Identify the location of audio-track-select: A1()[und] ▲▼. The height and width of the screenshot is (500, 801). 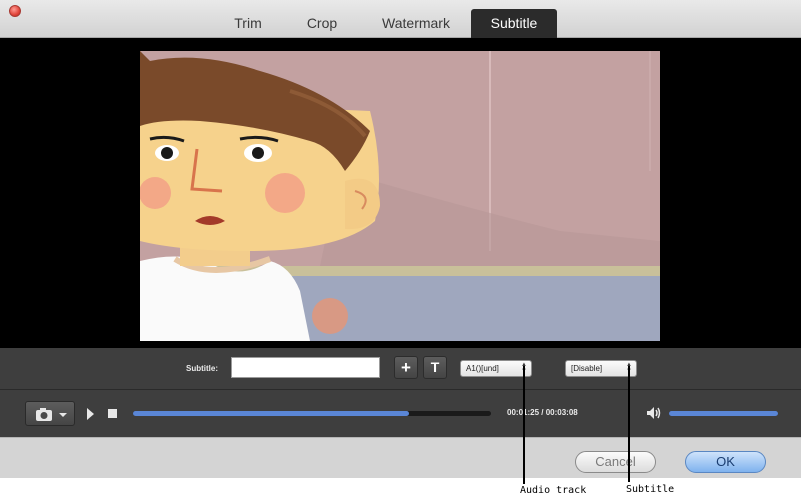
(496, 368).